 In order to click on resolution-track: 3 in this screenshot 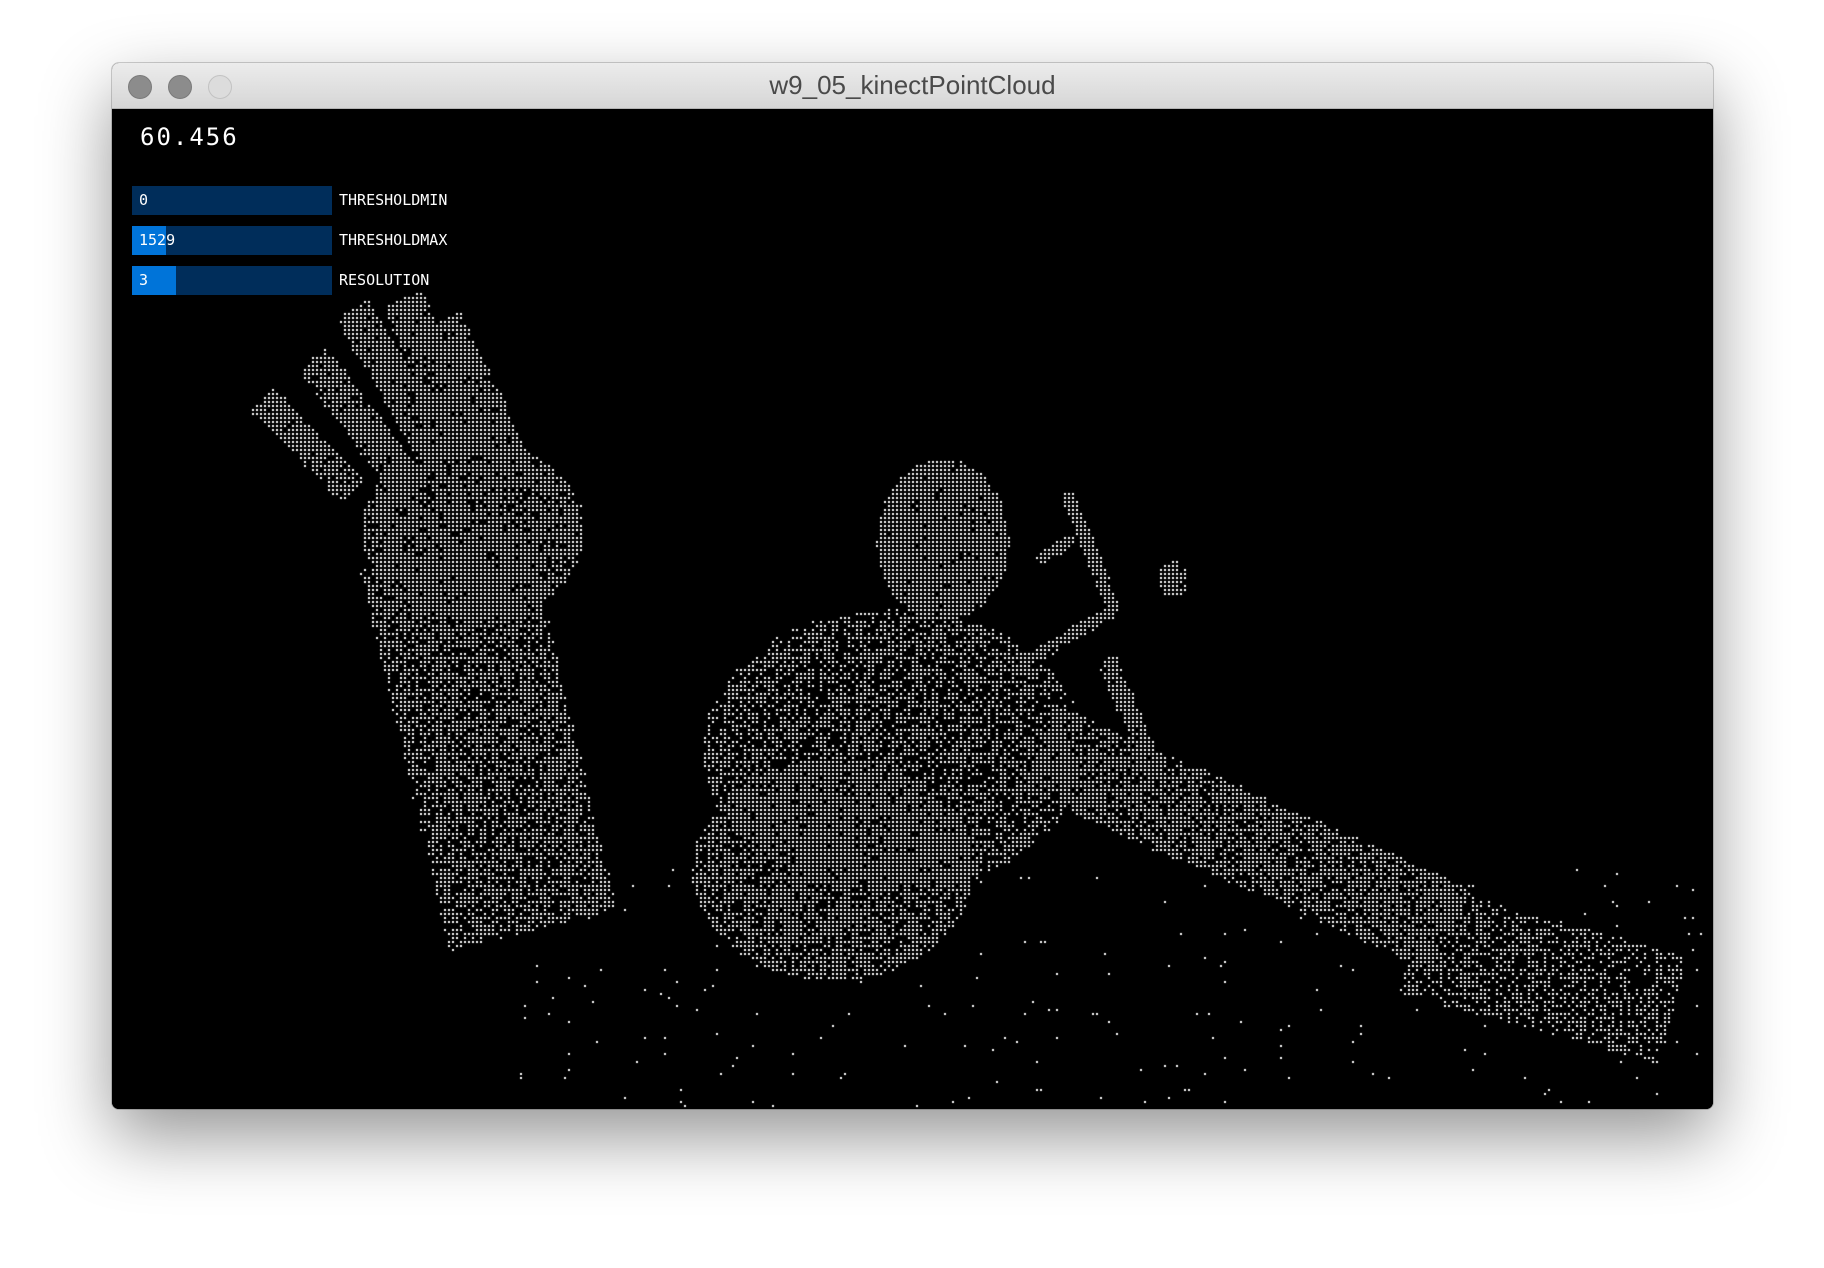, I will do `click(232, 280)`.